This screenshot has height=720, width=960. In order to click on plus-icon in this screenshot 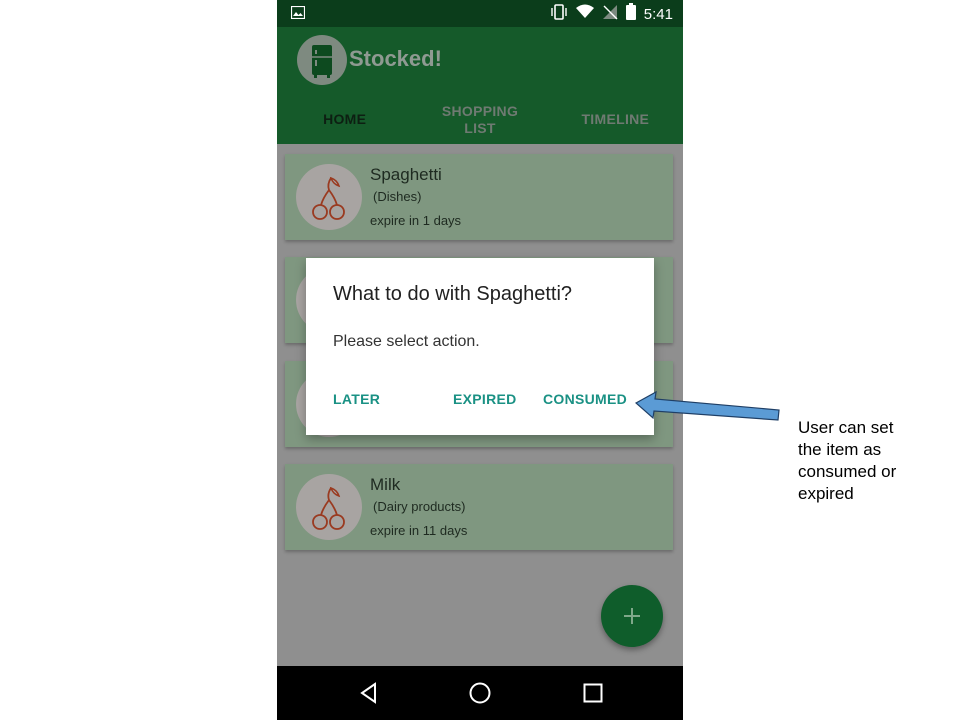, I will do `click(632, 616)`.